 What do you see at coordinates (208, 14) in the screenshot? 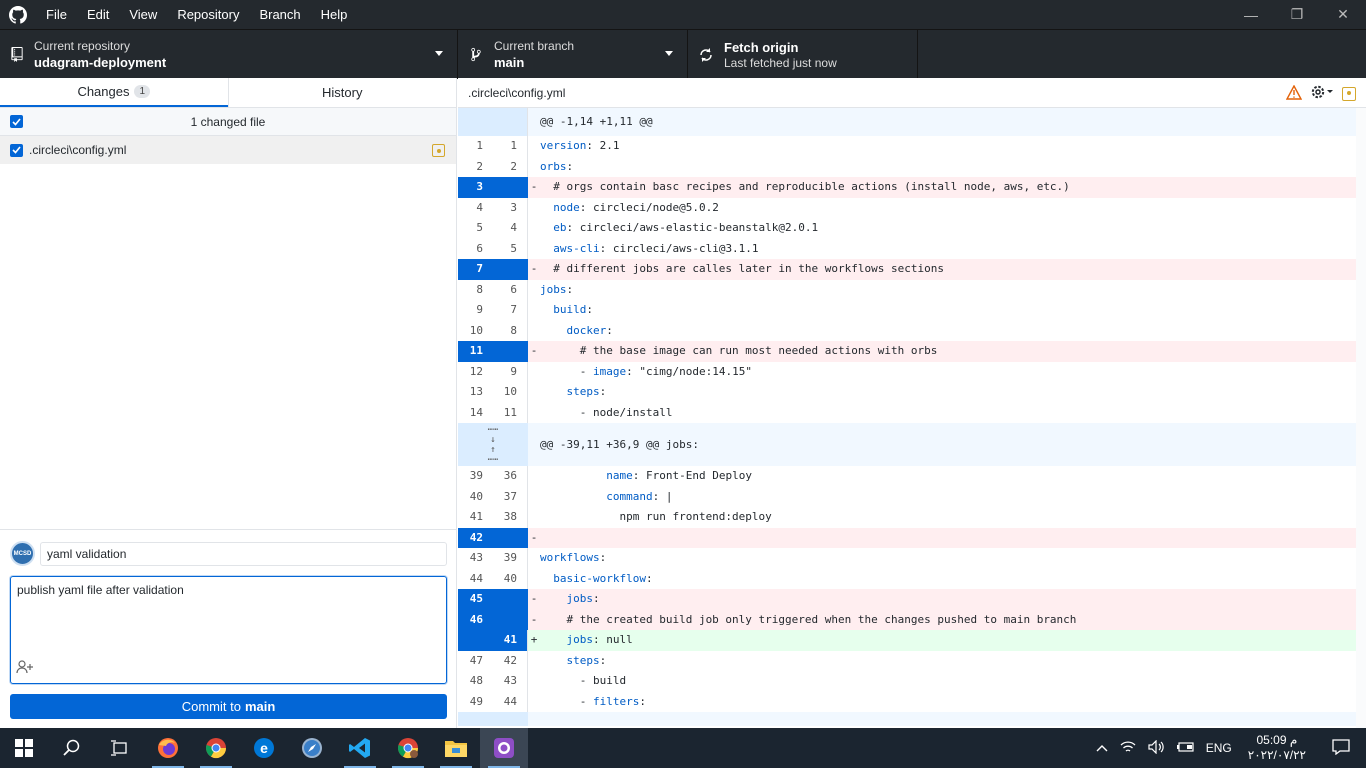
I see `menu-repository: Repository` at bounding box center [208, 14].